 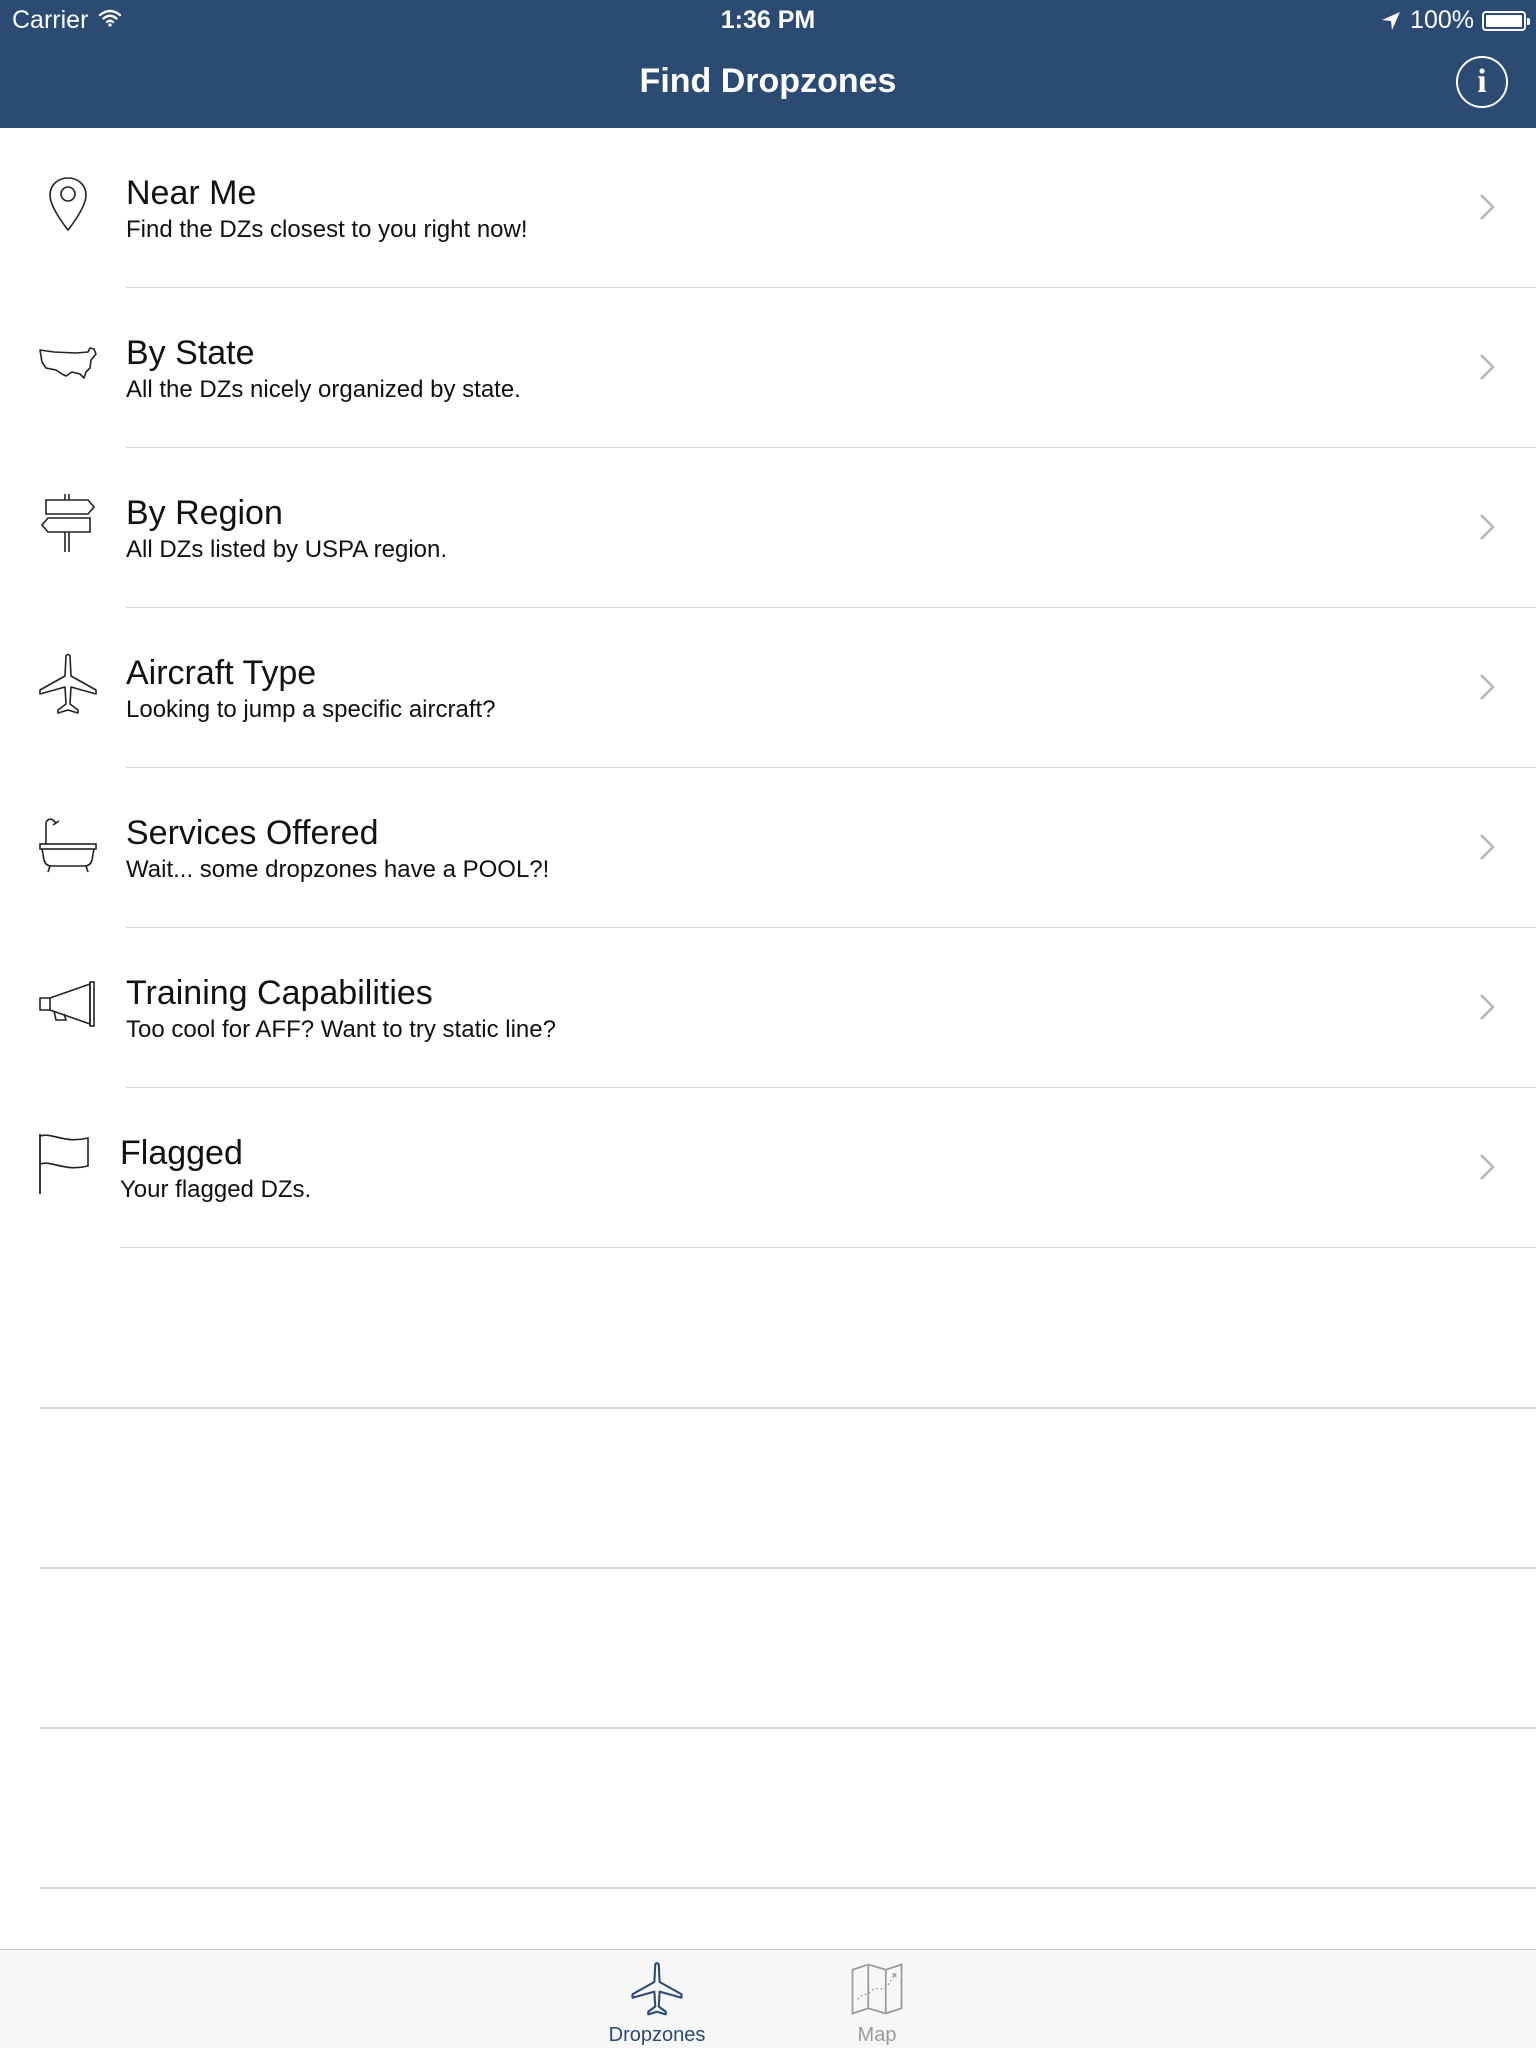 What do you see at coordinates (323, 389) in the screenshot?
I see `menu-item-subtitle: All the DZs nicely organized by state.` at bounding box center [323, 389].